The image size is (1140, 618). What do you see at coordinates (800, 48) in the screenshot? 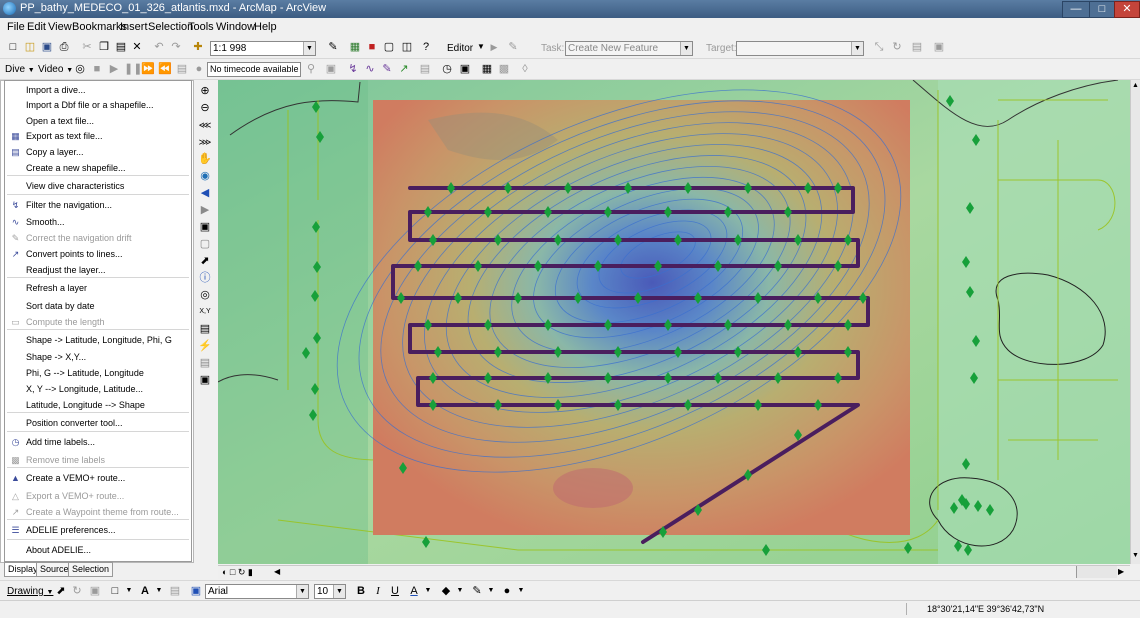
I see `target-combo: ▼` at bounding box center [800, 48].